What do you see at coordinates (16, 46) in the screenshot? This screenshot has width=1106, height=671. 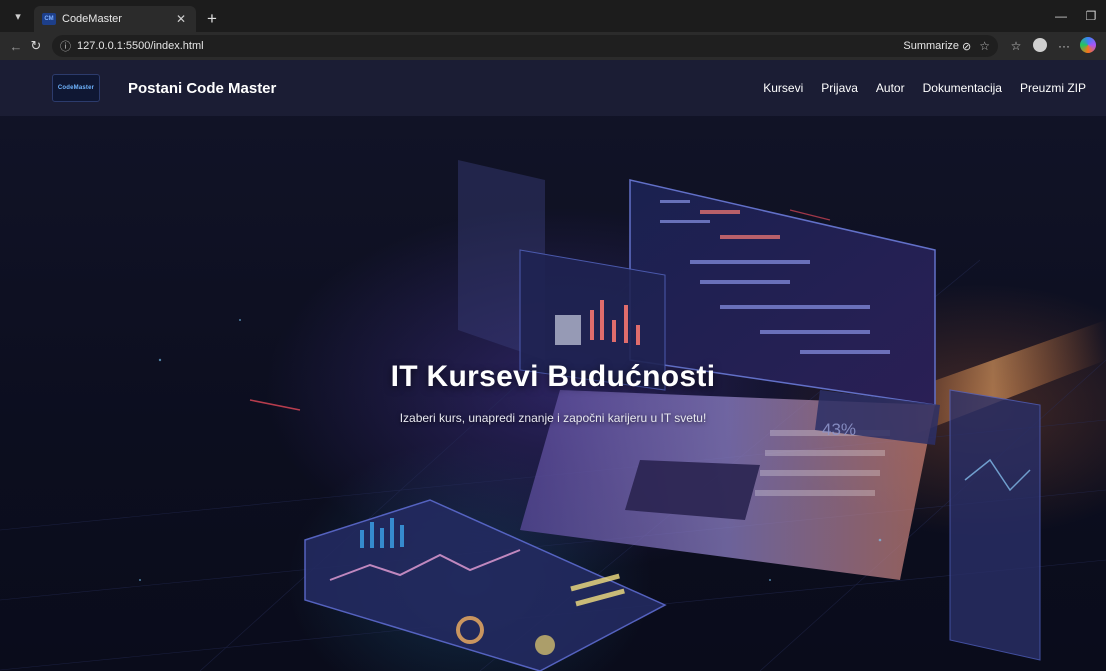 I see `back-arrow-icon: ←` at bounding box center [16, 46].